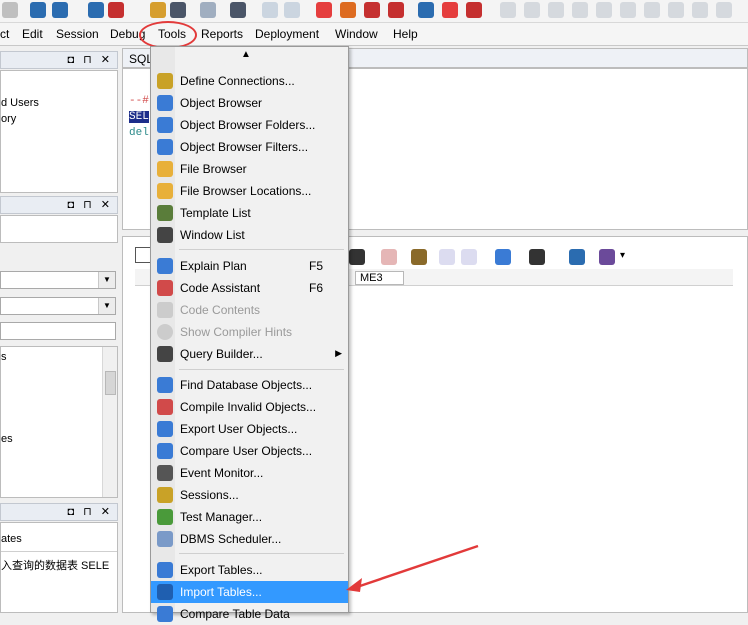  I want to click on tree-item: d Users, so click(20, 103).